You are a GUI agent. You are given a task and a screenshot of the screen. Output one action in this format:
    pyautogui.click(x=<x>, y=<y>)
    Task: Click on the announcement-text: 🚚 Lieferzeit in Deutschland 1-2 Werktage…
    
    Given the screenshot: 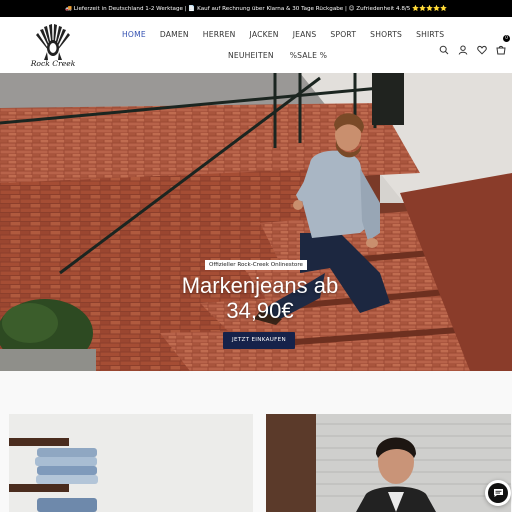 What is the action you would take?
    pyautogui.click(x=256, y=8)
    